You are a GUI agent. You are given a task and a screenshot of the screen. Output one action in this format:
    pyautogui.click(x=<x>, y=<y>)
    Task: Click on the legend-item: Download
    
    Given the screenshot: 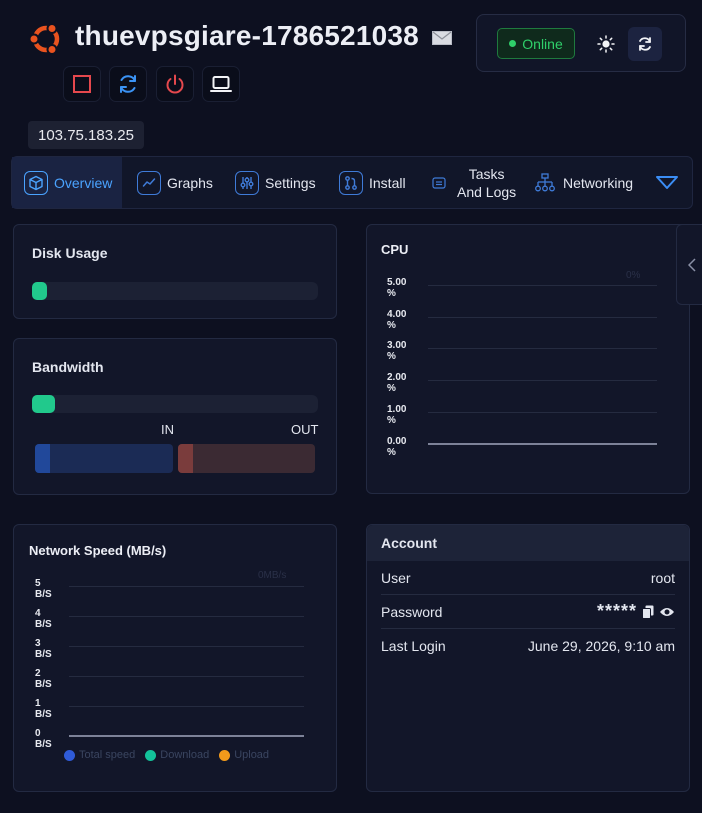 What is the action you would take?
    pyautogui.click(x=177, y=755)
    